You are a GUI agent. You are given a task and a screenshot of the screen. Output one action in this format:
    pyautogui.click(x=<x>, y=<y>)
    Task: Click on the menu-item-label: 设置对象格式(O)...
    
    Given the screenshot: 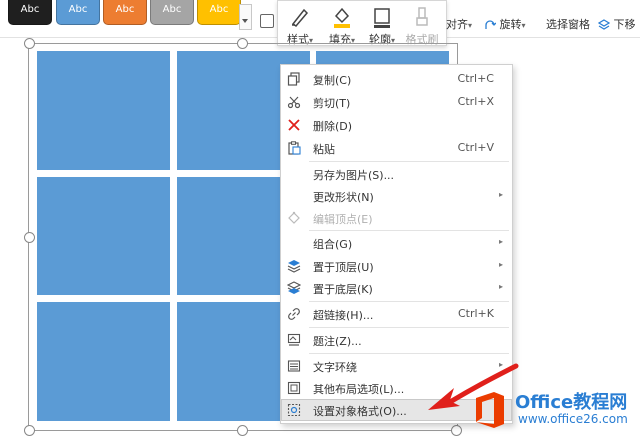 What is the action you would take?
    pyautogui.click(x=360, y=411)
    